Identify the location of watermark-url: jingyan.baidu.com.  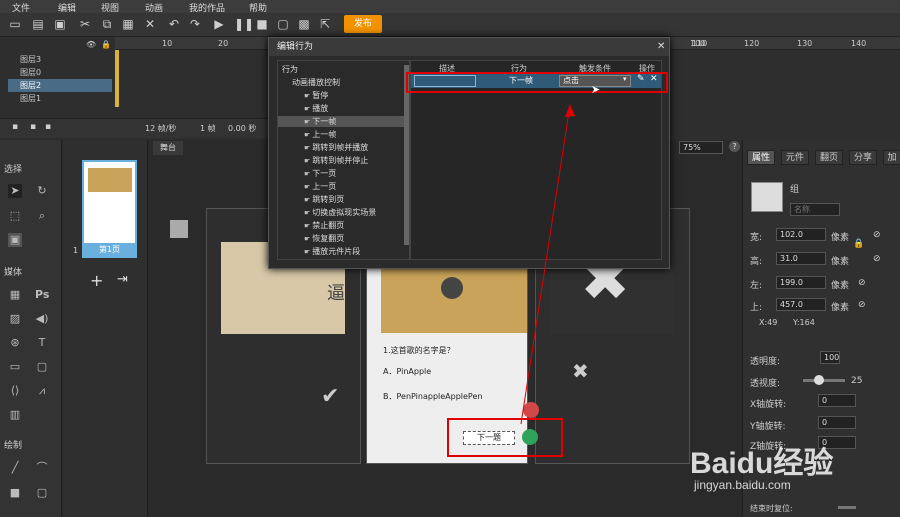
(742, 485).